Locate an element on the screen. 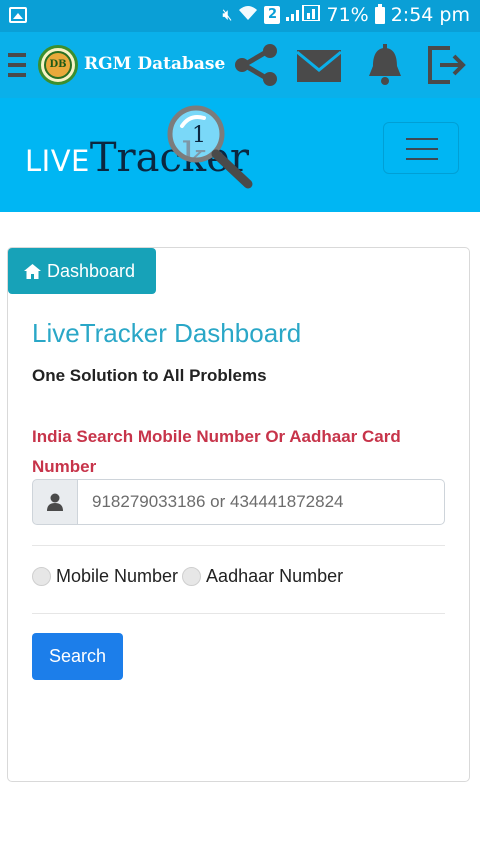 This screenshot has width=480, height=853. search-type-options: Mobile Number Aadhaar Number is located at coordinates (189, 576).